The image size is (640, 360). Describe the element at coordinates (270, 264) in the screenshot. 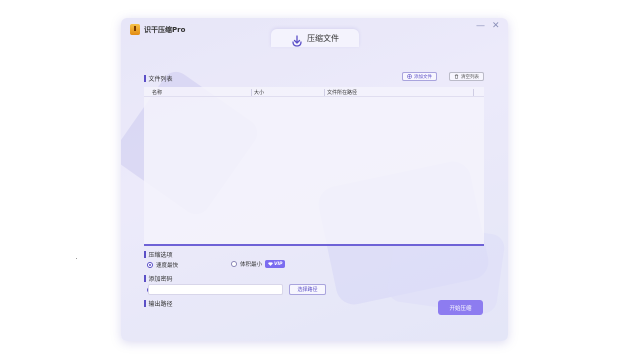

I see `diamond-icon` at that location.